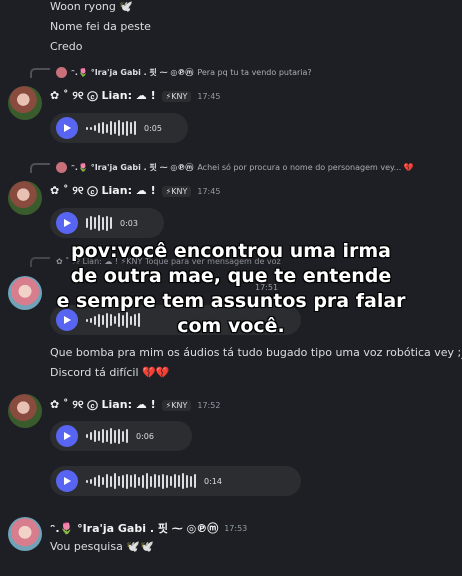 The height and width of the screenshot is (576, 462). I want to click on overlay-caption-line: e sempre tem assuntos pra falar, so click(231, 301).